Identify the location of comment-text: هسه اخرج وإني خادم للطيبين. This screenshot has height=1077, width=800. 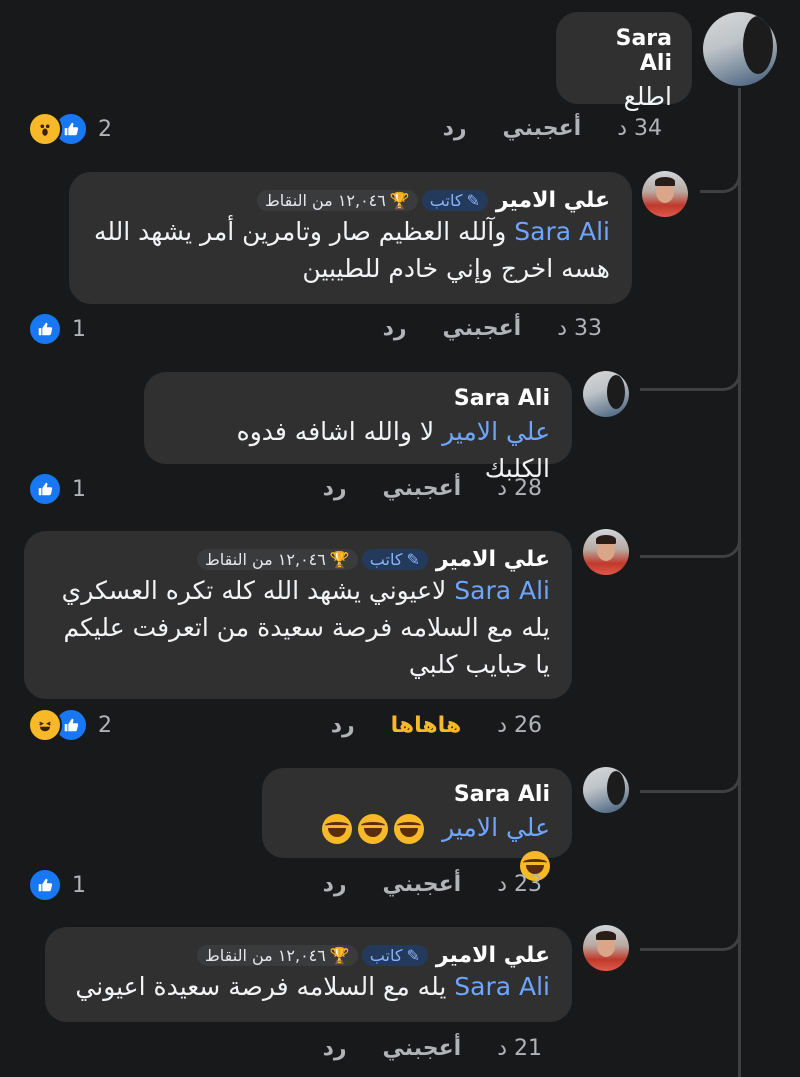
(456, 268).